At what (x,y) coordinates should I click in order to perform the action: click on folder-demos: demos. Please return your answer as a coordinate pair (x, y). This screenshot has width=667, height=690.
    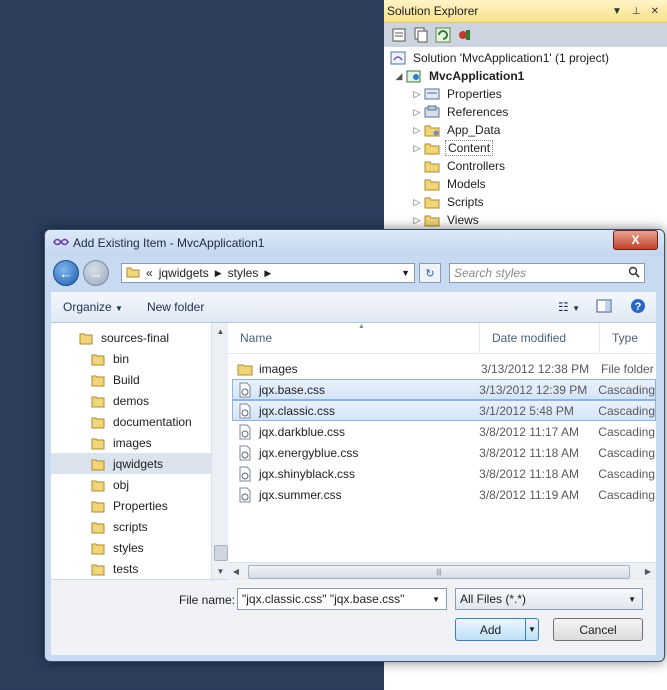
    Looking at the image, I should click on (131, 400).